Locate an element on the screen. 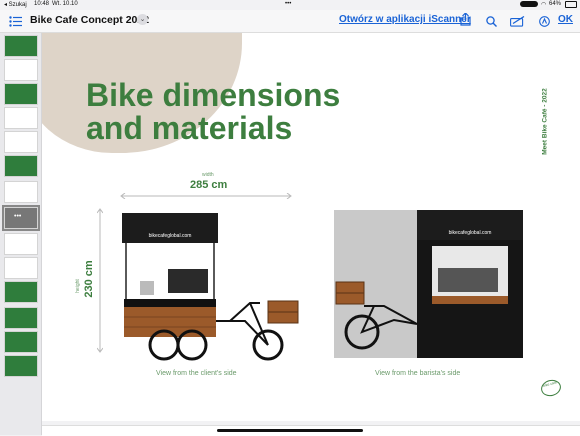 The image size is (580, 436). thumbnail-page-8: ••• is located at coordinates (21, 218).